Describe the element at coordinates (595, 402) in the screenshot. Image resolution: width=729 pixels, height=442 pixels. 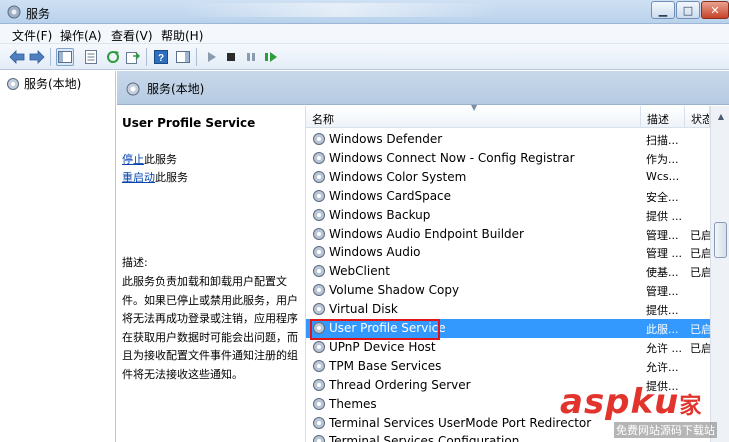
I see `watermark-brand: asp` at that location.